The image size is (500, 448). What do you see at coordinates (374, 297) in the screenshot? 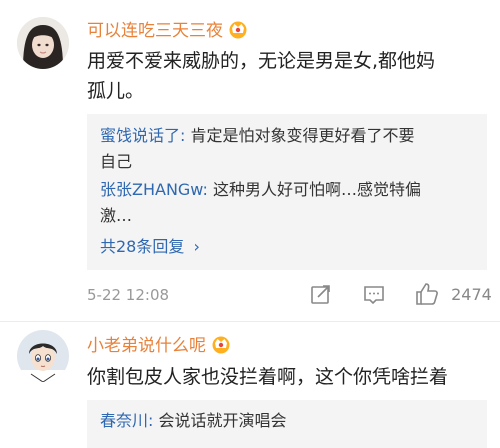
I see `comment-icon` at bounding box center [374, 297].